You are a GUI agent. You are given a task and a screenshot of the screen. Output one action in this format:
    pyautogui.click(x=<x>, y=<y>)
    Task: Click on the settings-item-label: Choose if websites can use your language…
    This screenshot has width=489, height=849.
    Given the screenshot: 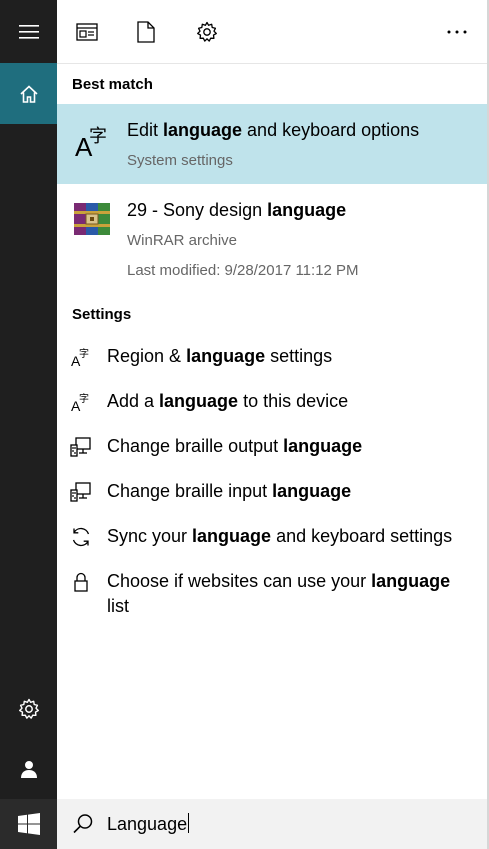 What is the action you would take?
    pyautogui.click(x=279, y=593)
    